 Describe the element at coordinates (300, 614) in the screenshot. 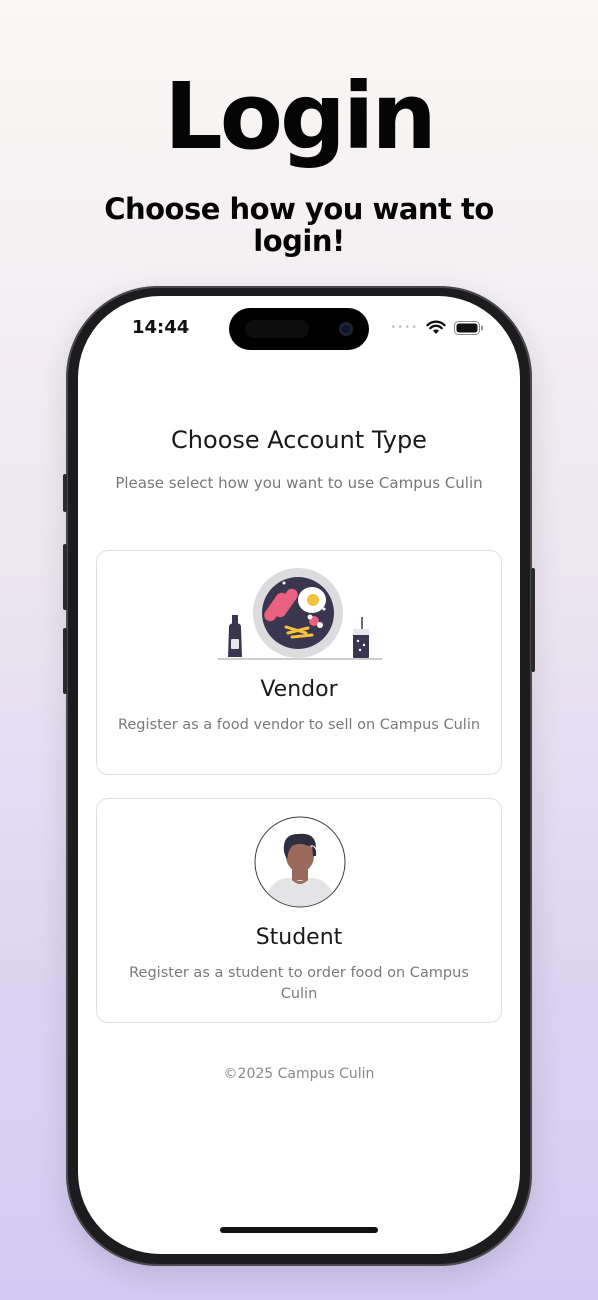

I see `food-plate-illustration` at that location.